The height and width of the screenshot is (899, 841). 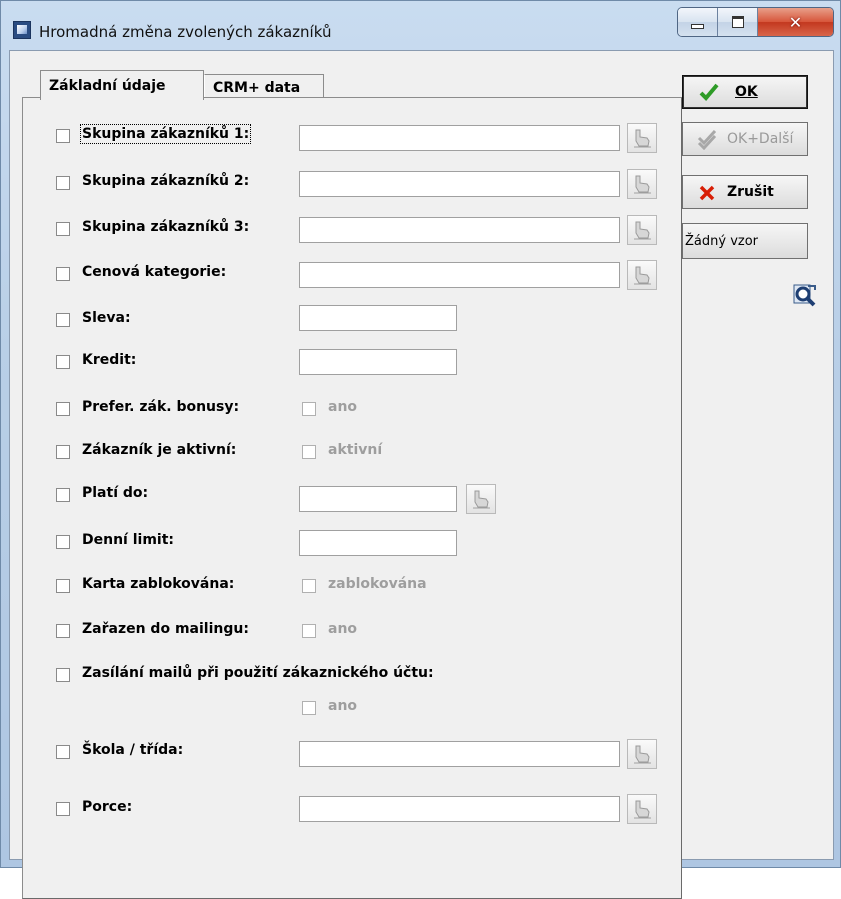 I want to click on field-label-skupina-1: Skupina zákazníků 1:, so click(x=165, y=134).